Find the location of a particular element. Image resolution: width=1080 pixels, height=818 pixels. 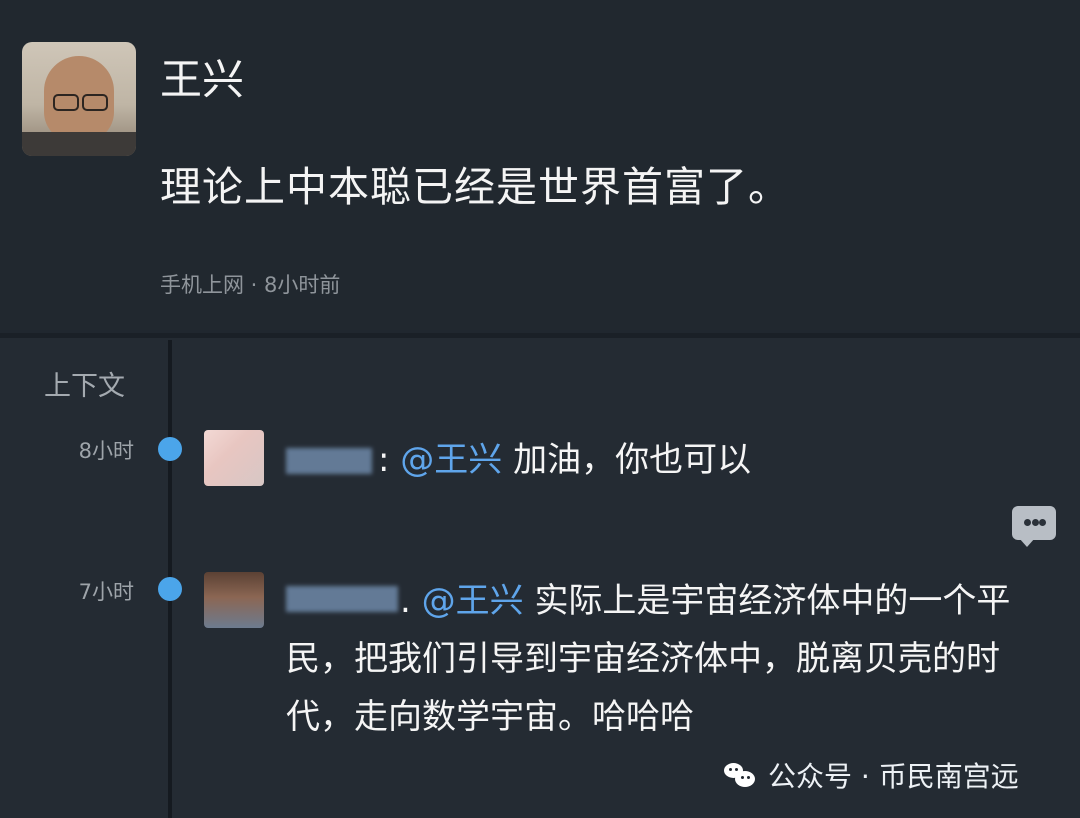

comment-time-1: 8小时 is located at coordinates (106, 451).